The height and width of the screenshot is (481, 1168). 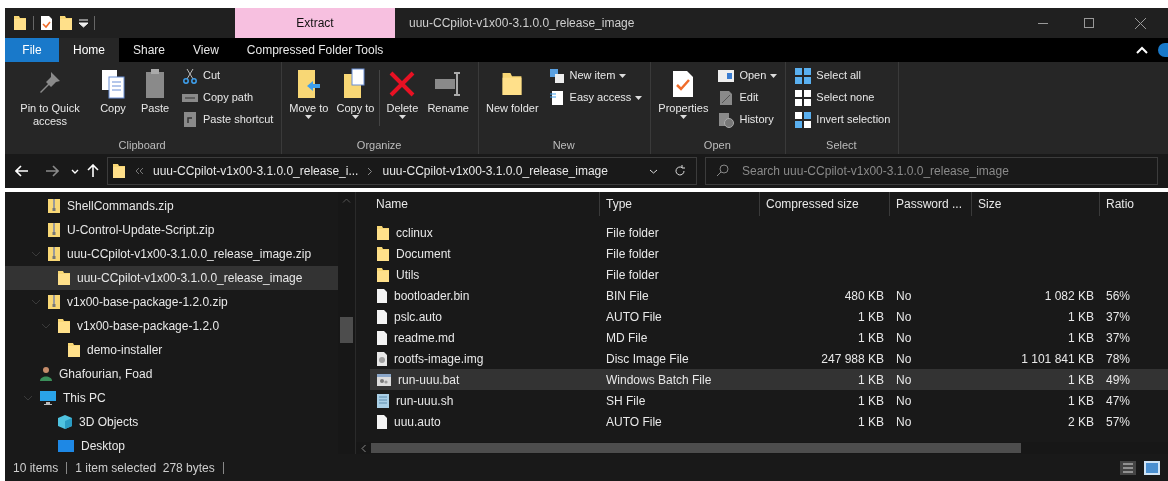 I want to click on ribbon-button: New item, so click(x=595, y=75).